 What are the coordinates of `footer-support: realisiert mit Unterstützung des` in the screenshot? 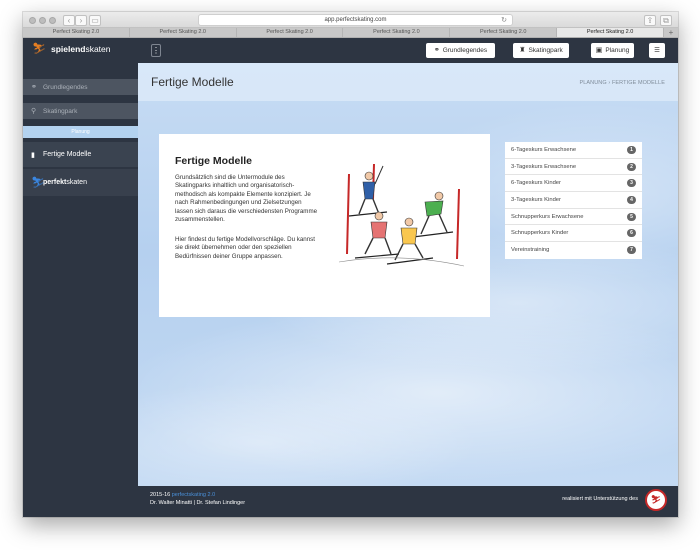 It's located at (600, 499).